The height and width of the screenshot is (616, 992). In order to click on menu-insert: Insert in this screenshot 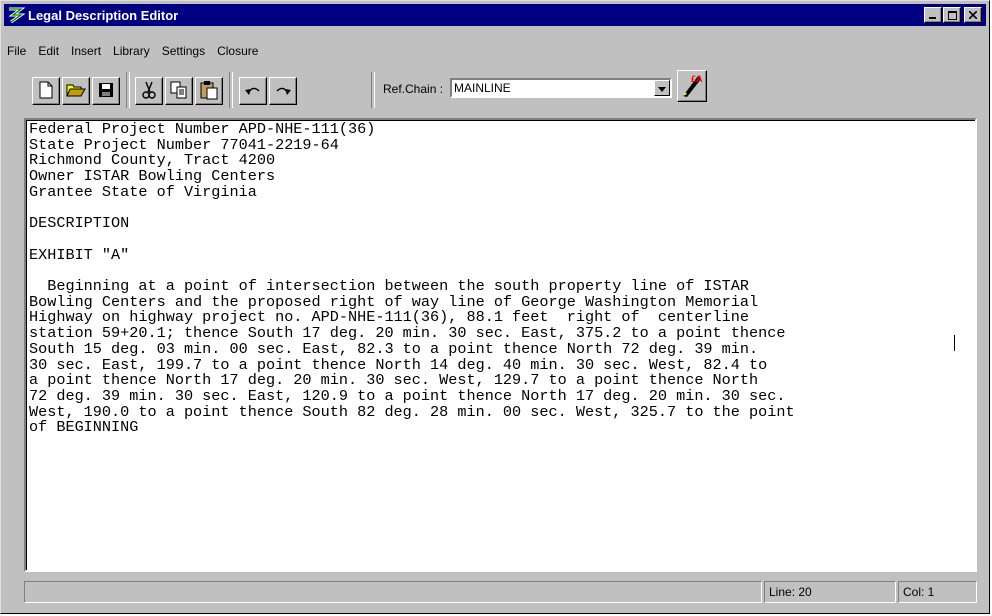, I will do `click(86, 51)`.